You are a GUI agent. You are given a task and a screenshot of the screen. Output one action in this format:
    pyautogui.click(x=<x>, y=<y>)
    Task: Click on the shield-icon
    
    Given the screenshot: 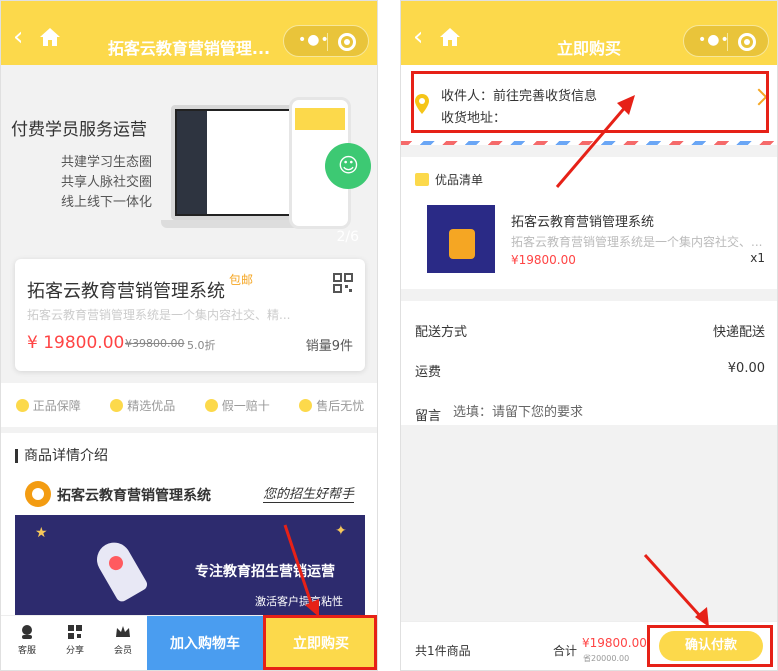 What is the action you would take?
    pyautogui.click(x=22, y=405)
    